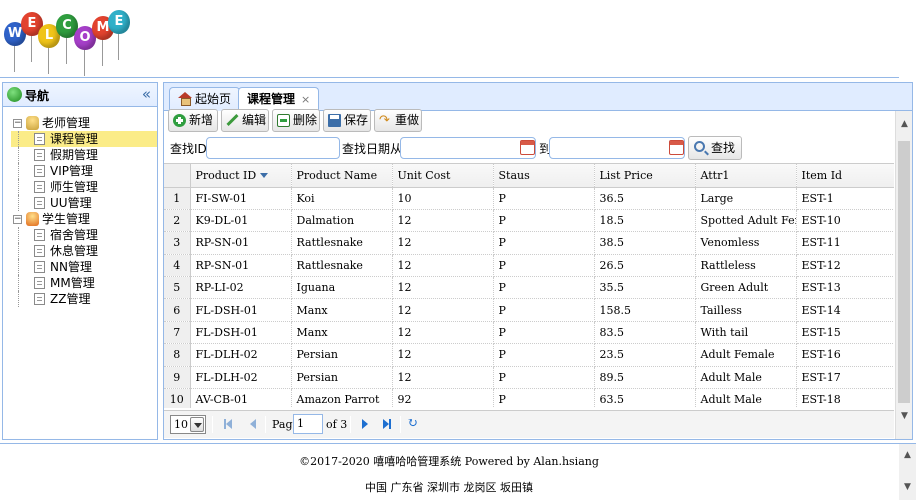 The image size is (916, 500). What do you see at coordinates (645, 378) in the screenshot?
I see `table-cell: 89.5` at bounding box center [645, 378].